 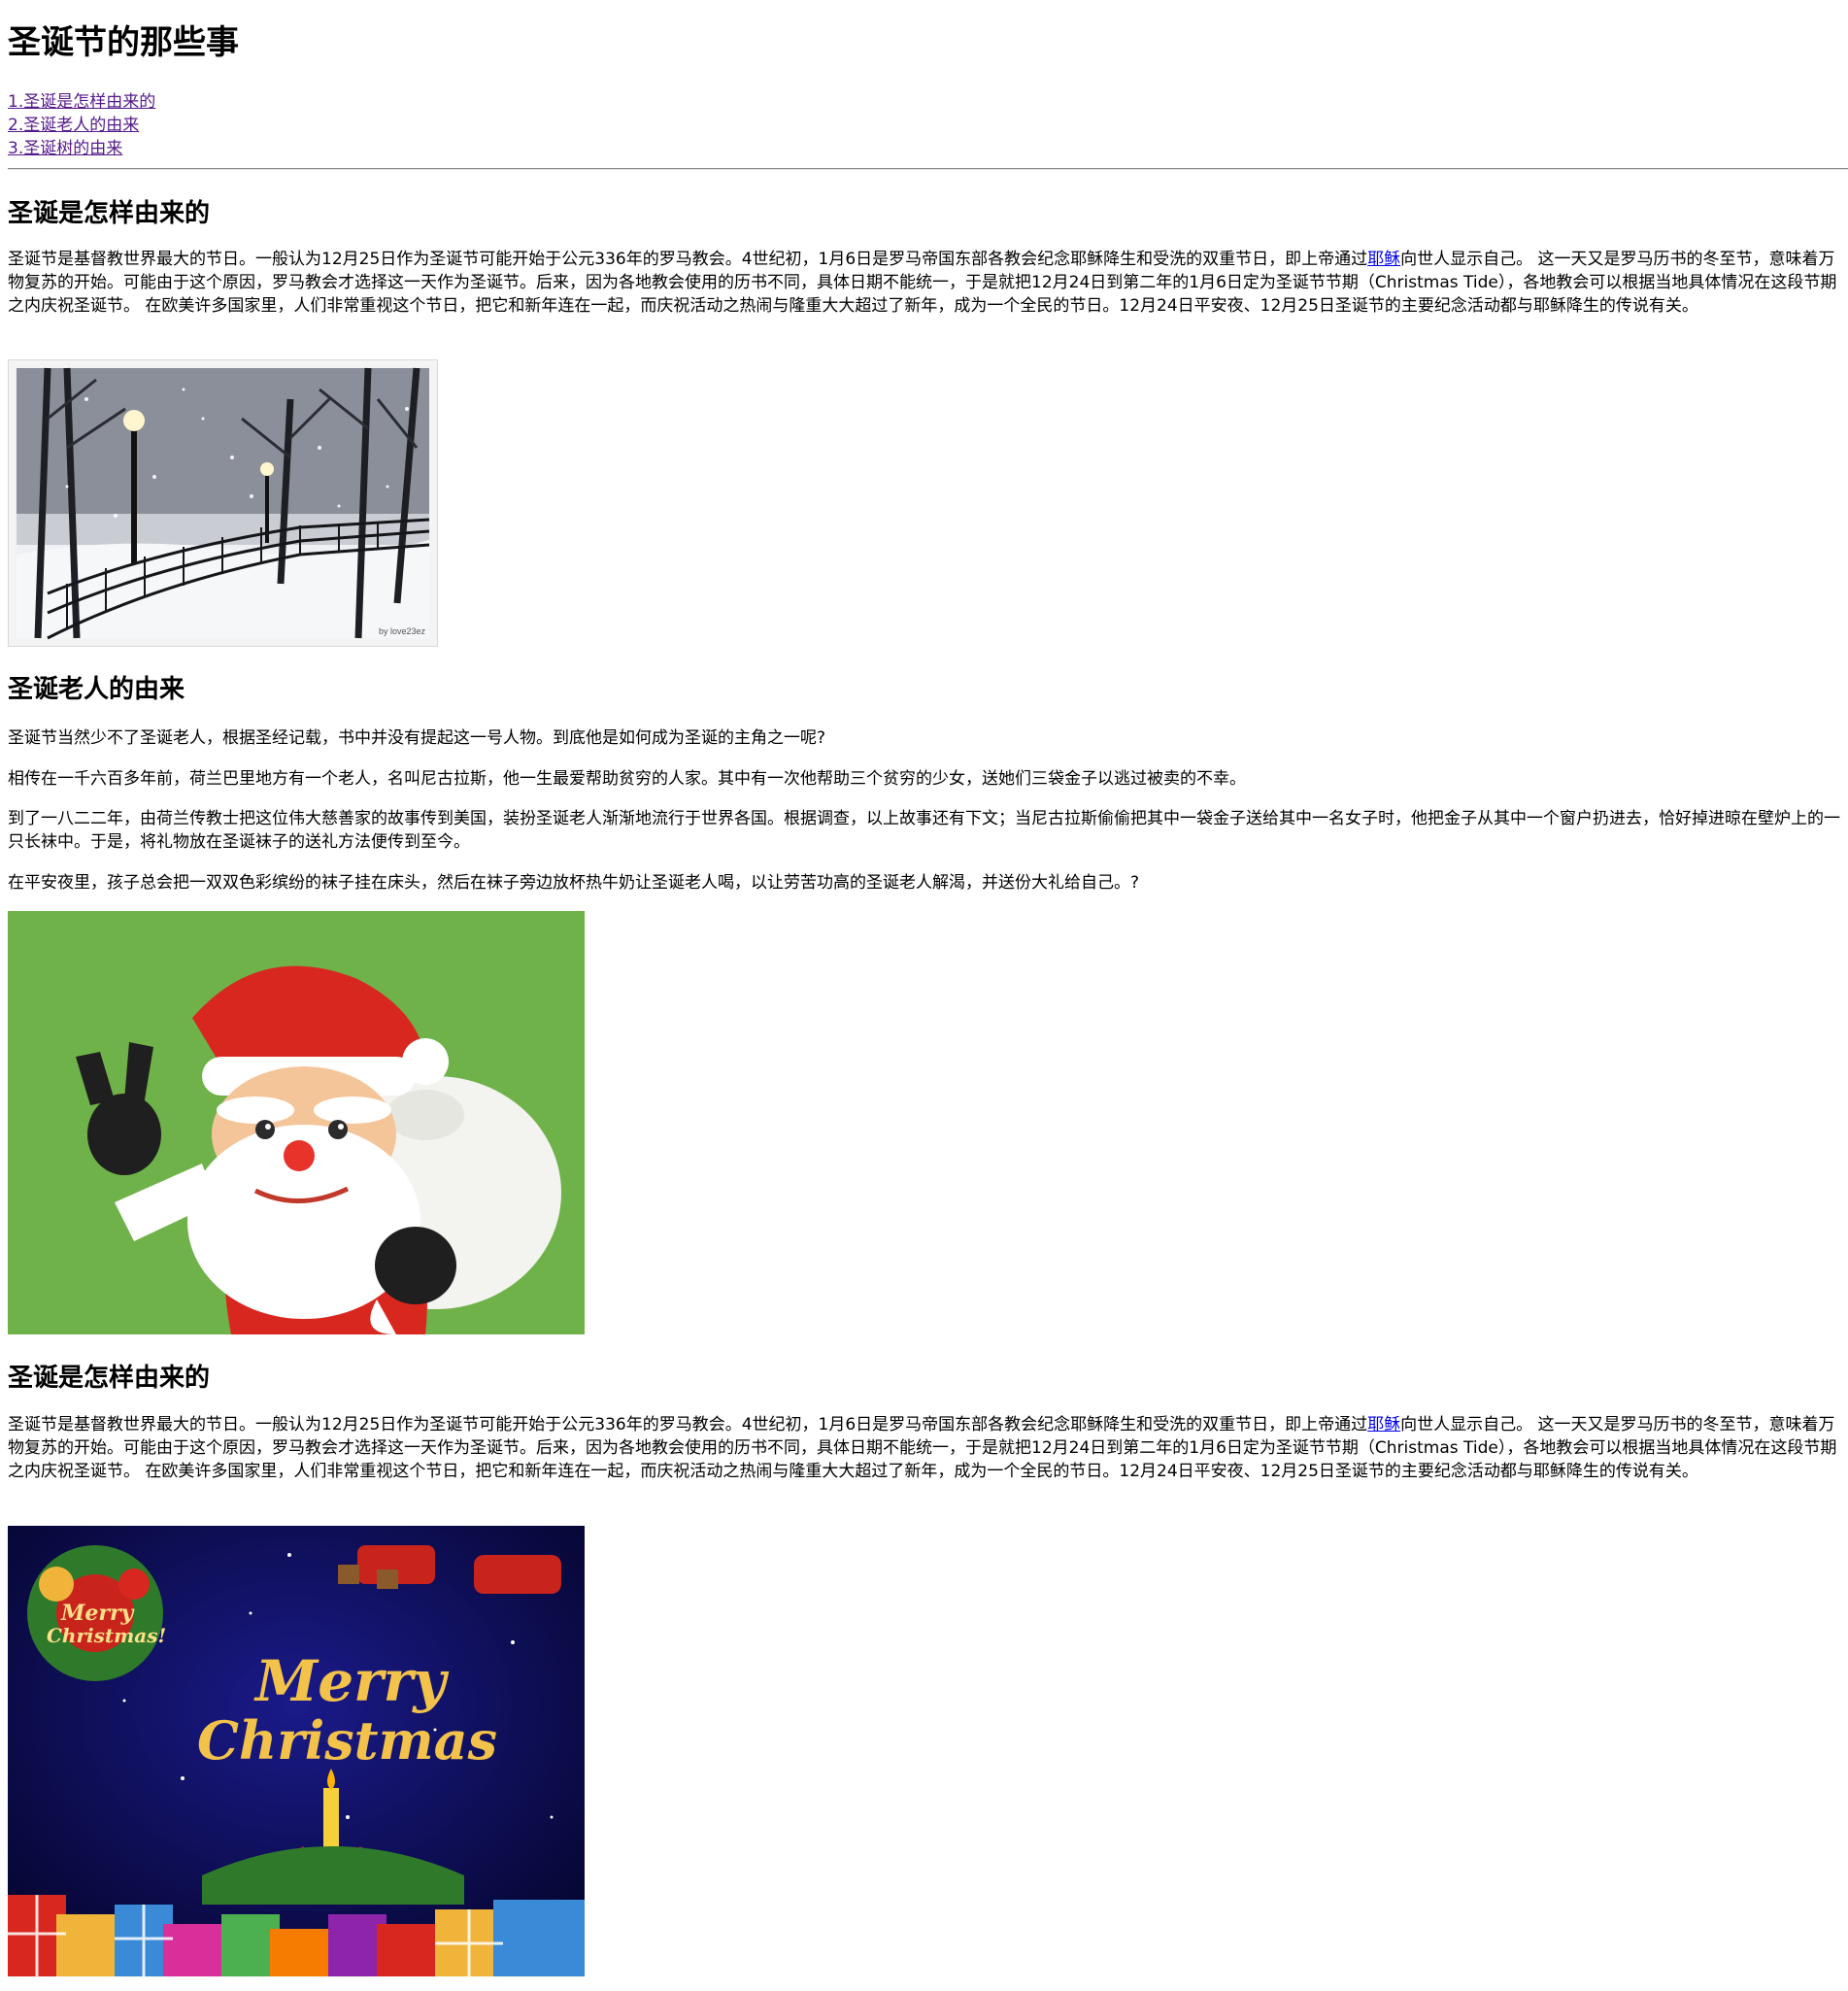 What do you see at coordinates (928, 169) in the screenshot?
I see `horizontal-divider` at bounding box center [928, 169].